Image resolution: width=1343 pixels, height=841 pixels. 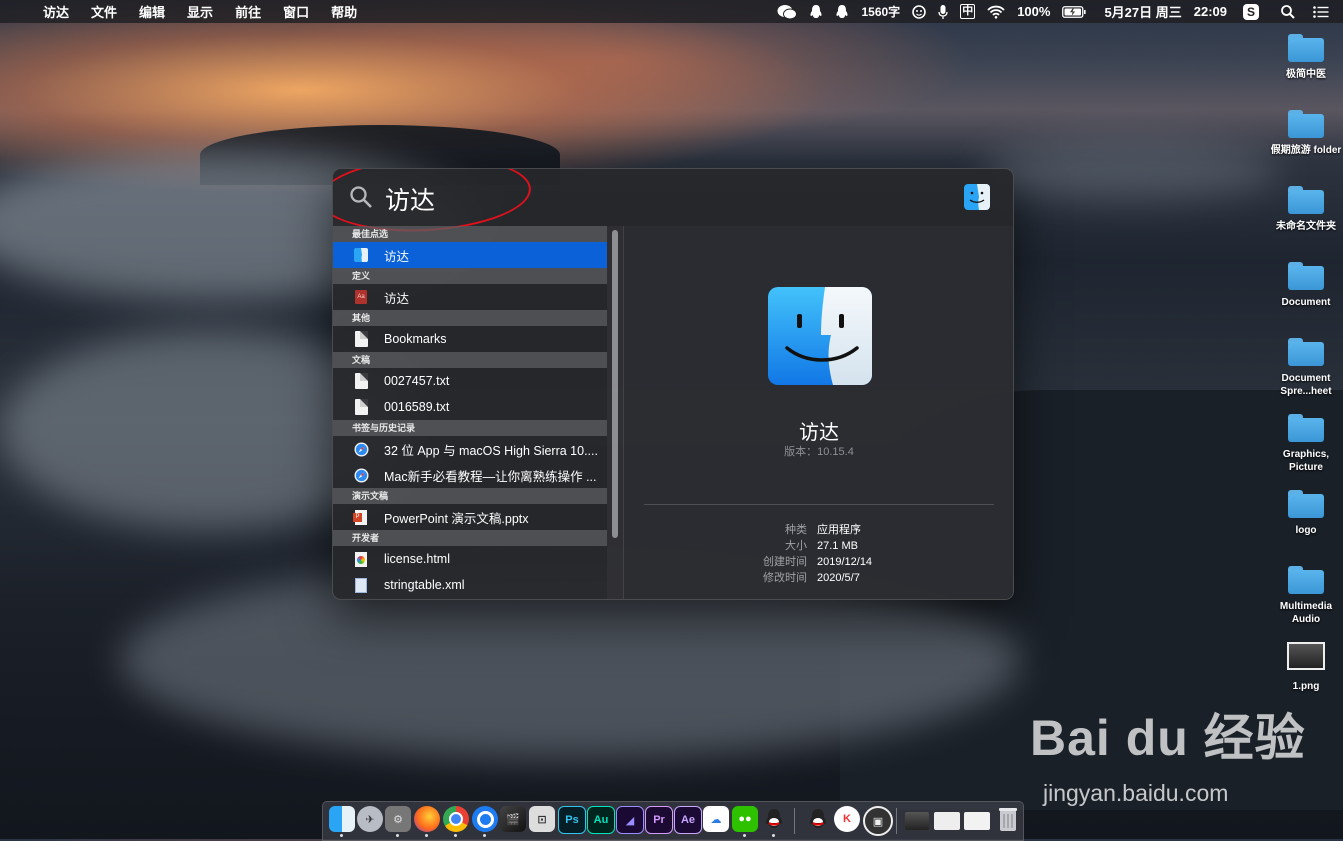 What do you see at coordinates (470, 407) in the screenshot?
I see `result-item: 0016589.txt` at bounding box center [470, 407].